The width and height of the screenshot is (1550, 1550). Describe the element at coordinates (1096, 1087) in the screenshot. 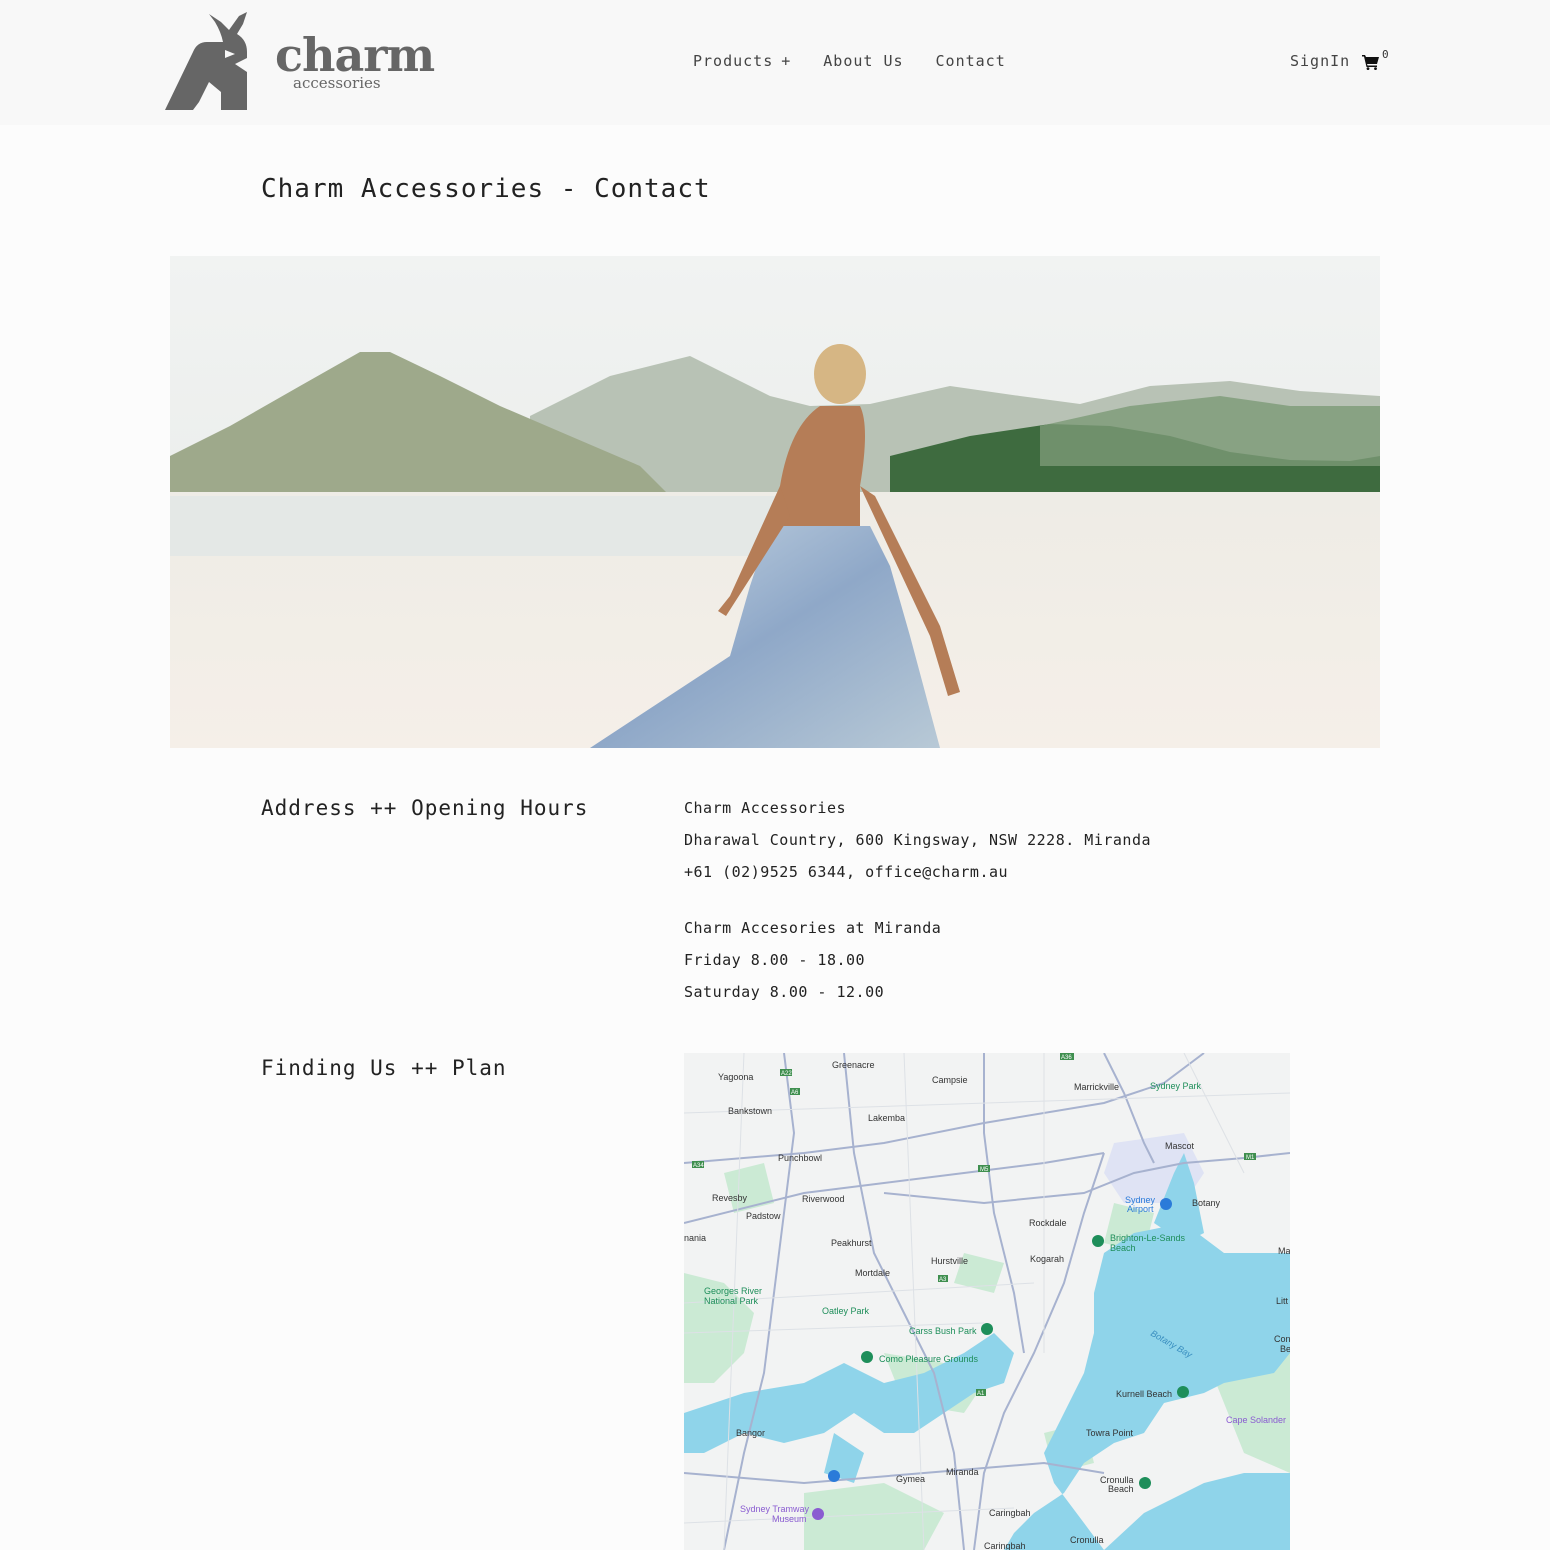

I see `map-label-marrickville: Marrickville` at that location.